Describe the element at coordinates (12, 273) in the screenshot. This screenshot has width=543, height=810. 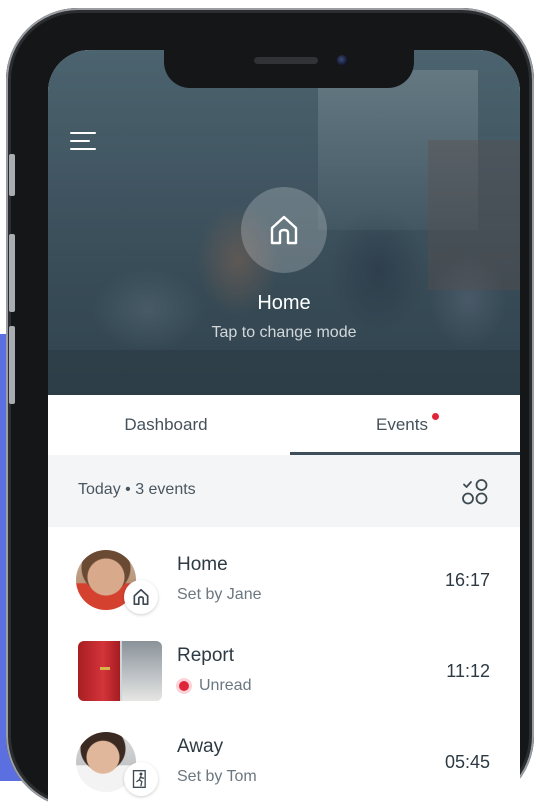
I see `phone-volume-up-button` at that location.